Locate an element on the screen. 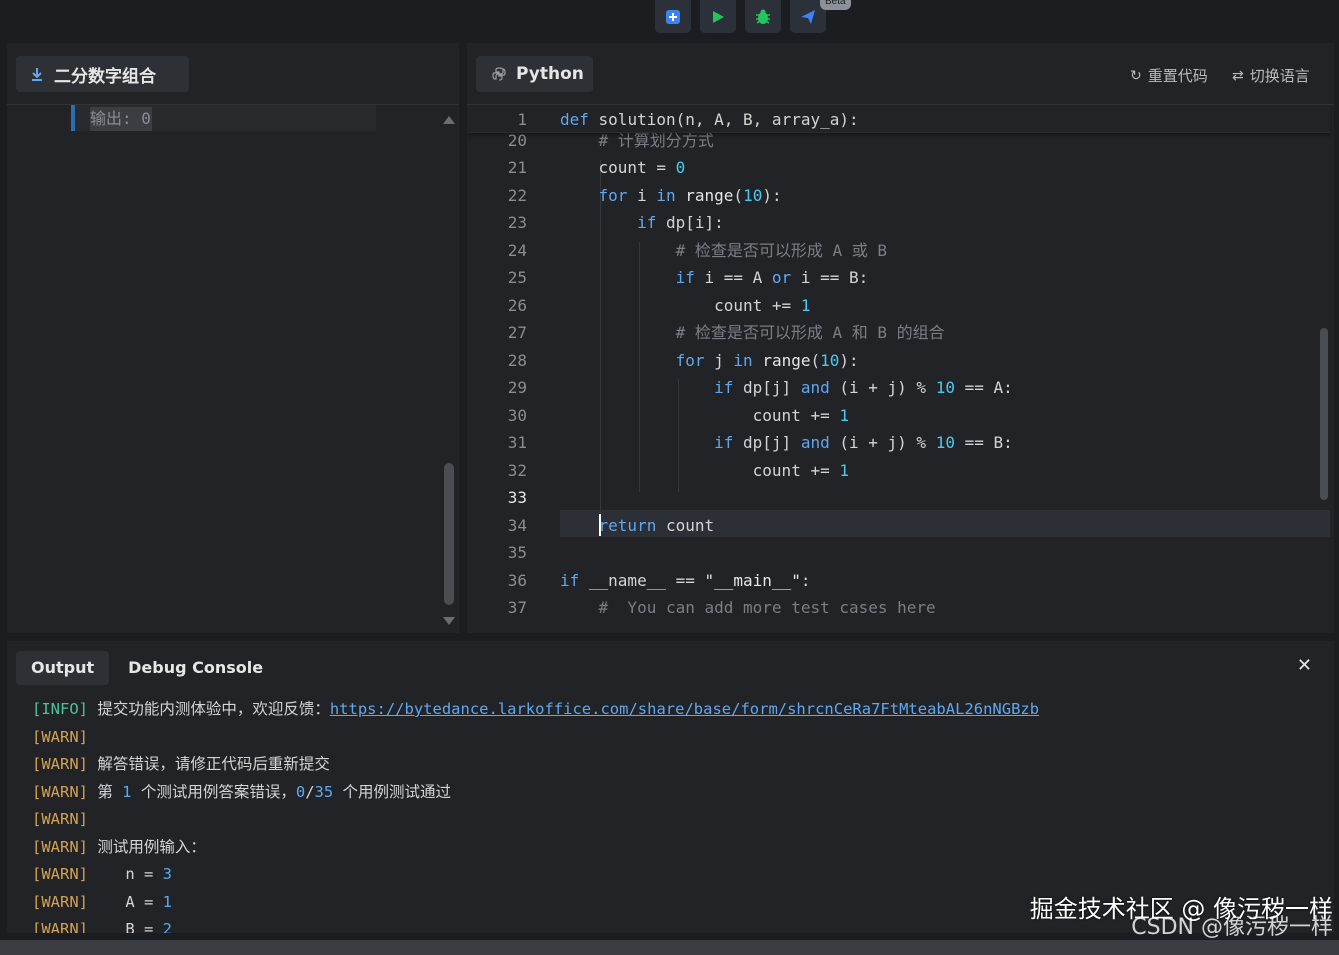 The image size is (1339, 955). beta-badge: Beta is located at coordinates (835, 5).